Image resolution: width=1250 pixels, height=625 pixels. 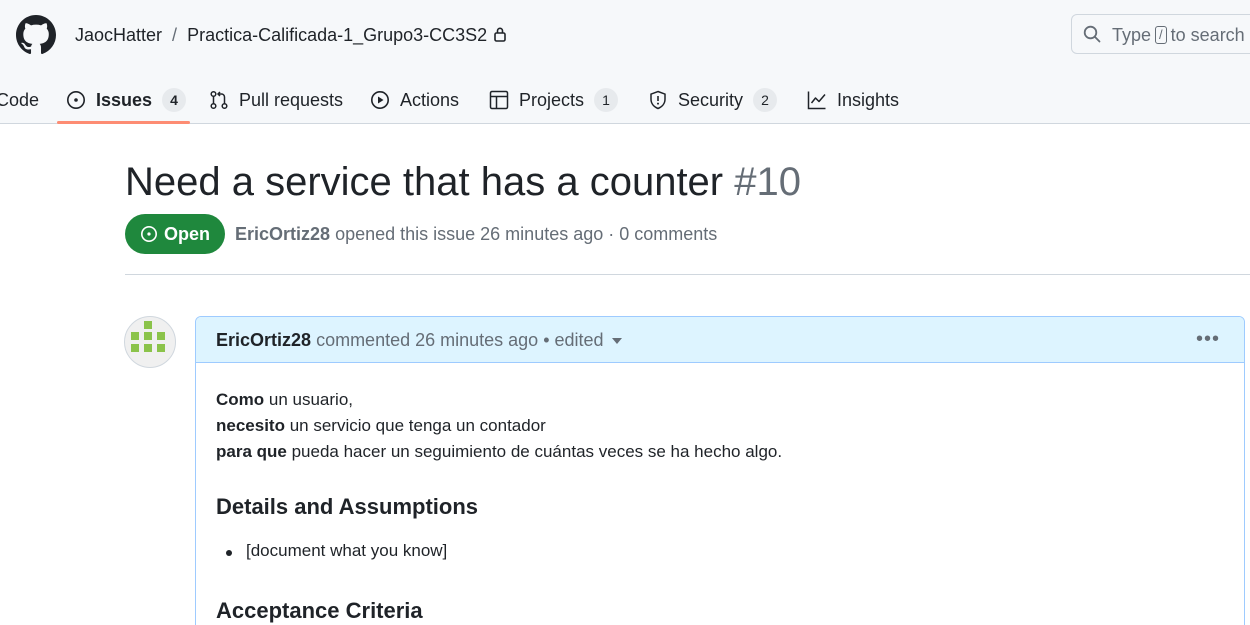 I want to click on tab-insights: Insights, so click(x=853, y=100).